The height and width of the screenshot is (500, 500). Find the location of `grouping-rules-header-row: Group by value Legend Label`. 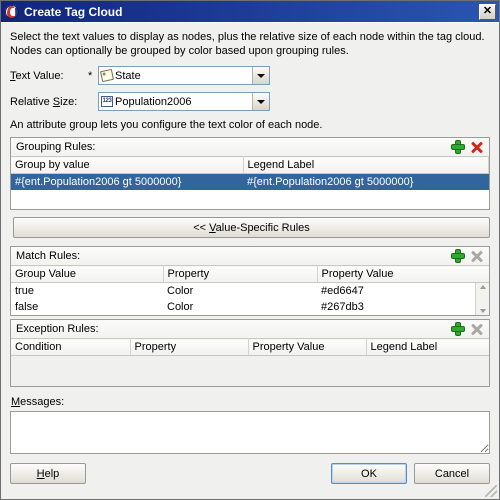

grouping-rules-header-row: Group by value Legend Label is located at coordinates (250, 165).